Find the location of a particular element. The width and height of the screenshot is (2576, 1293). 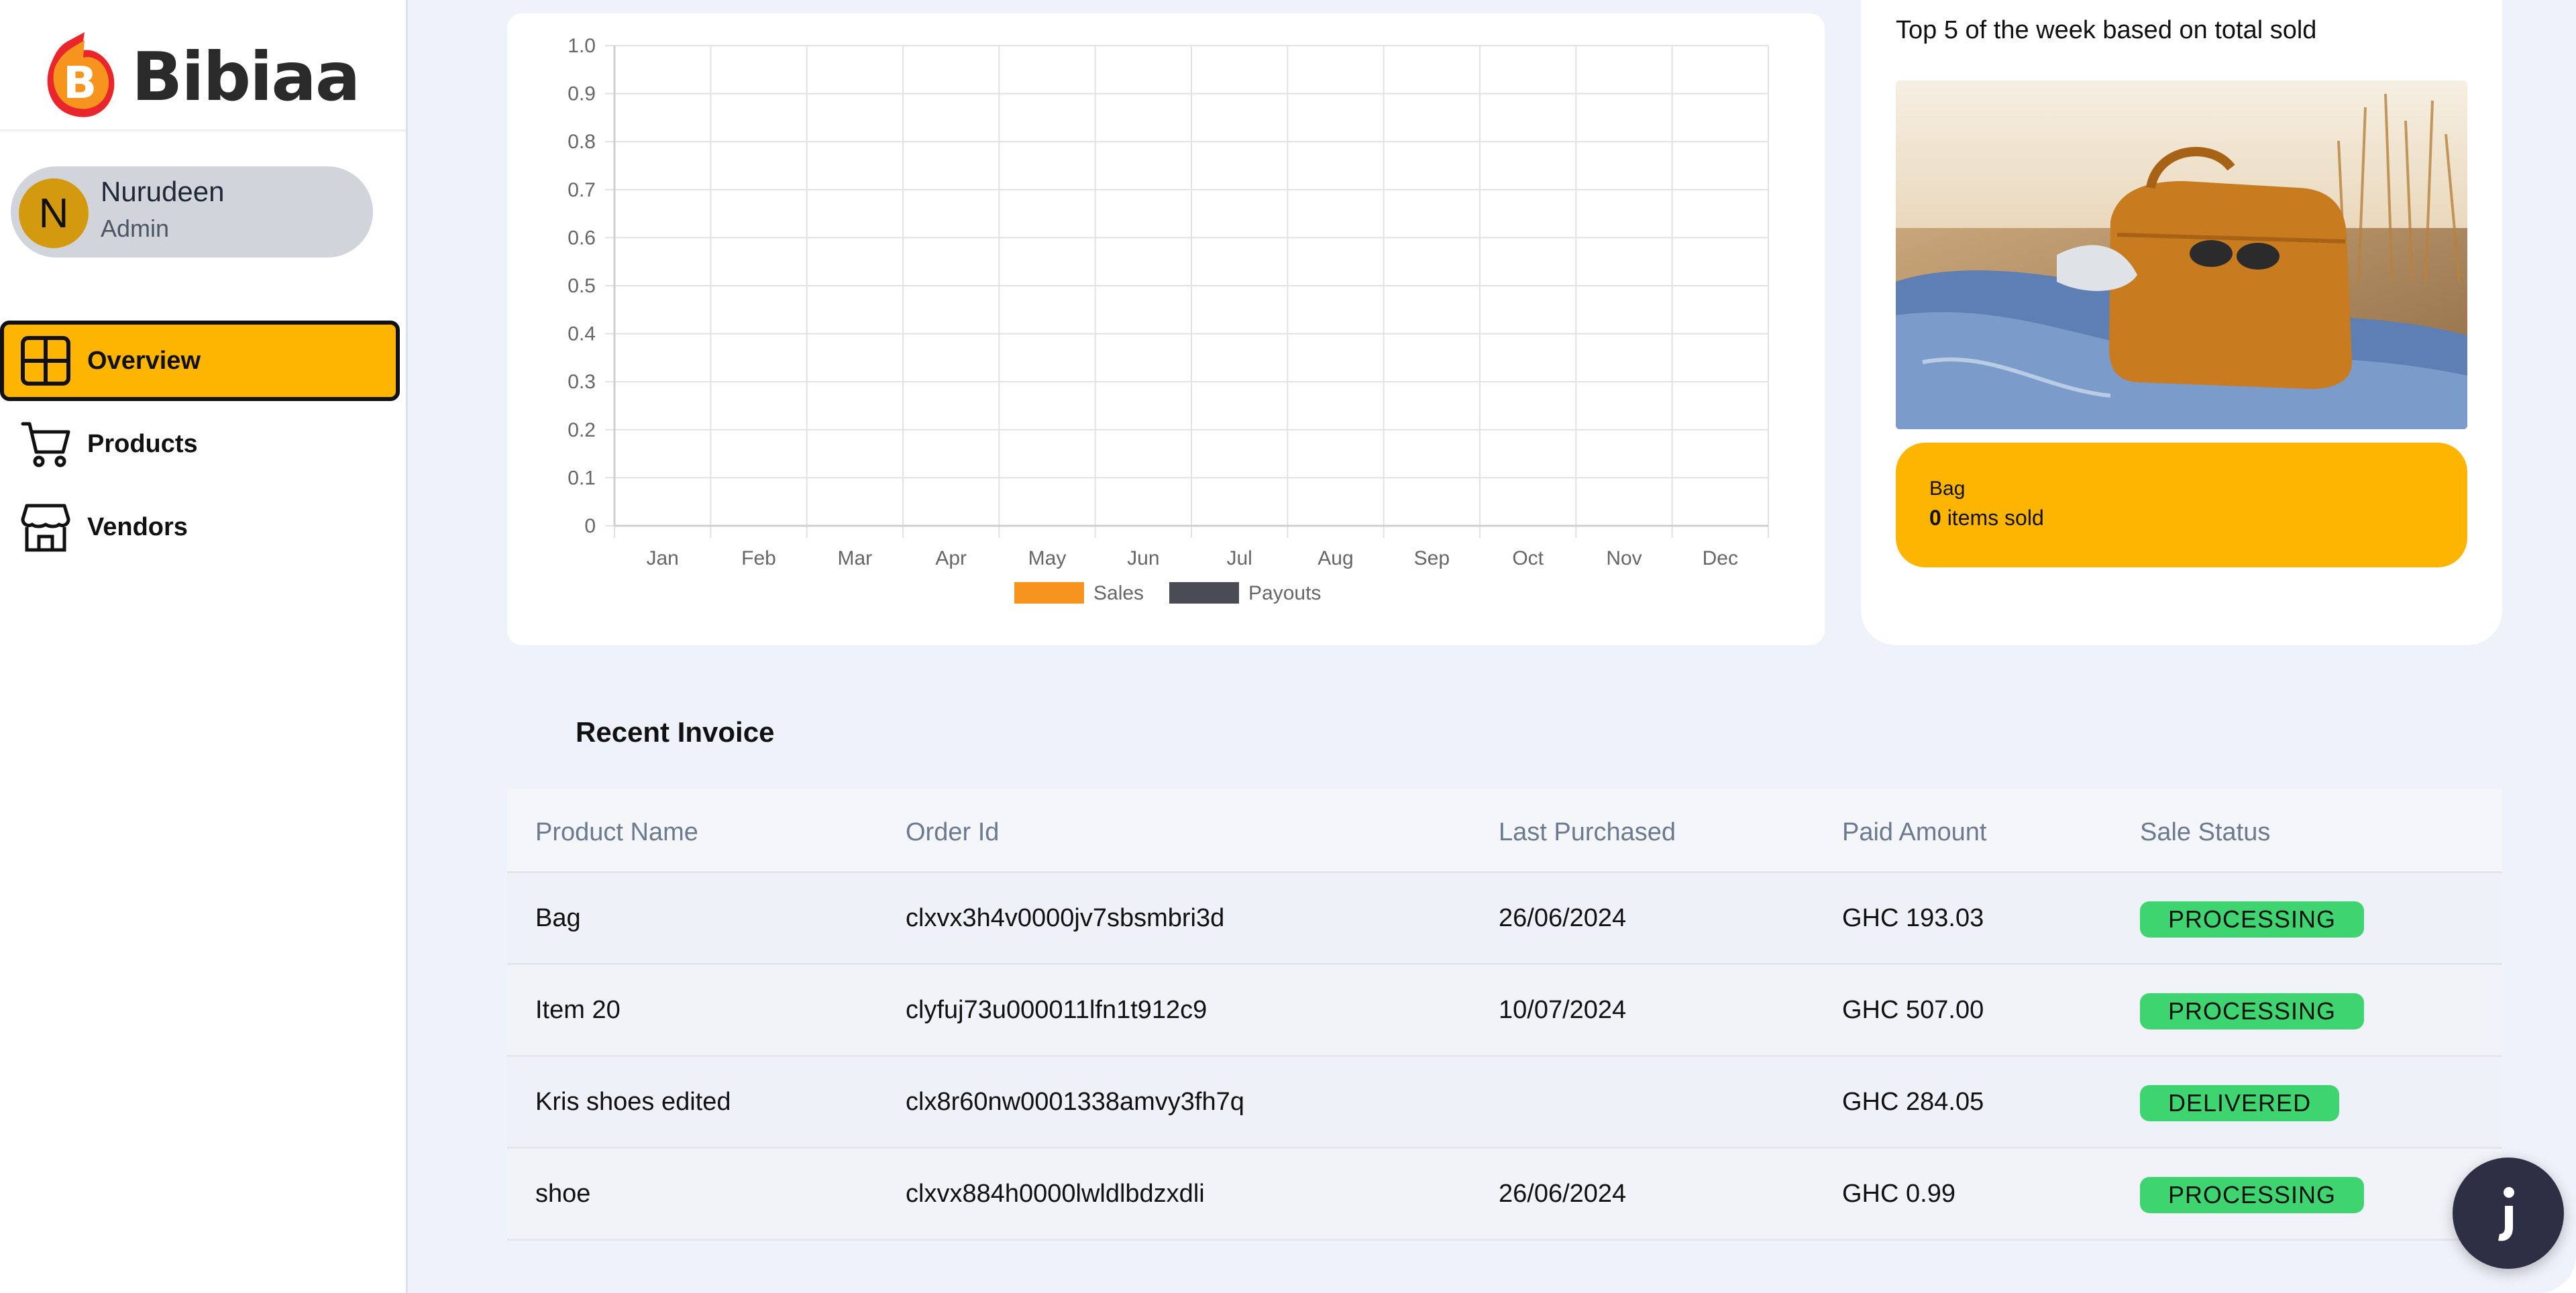

chat-icon is located at coordinates (2506, 1214).